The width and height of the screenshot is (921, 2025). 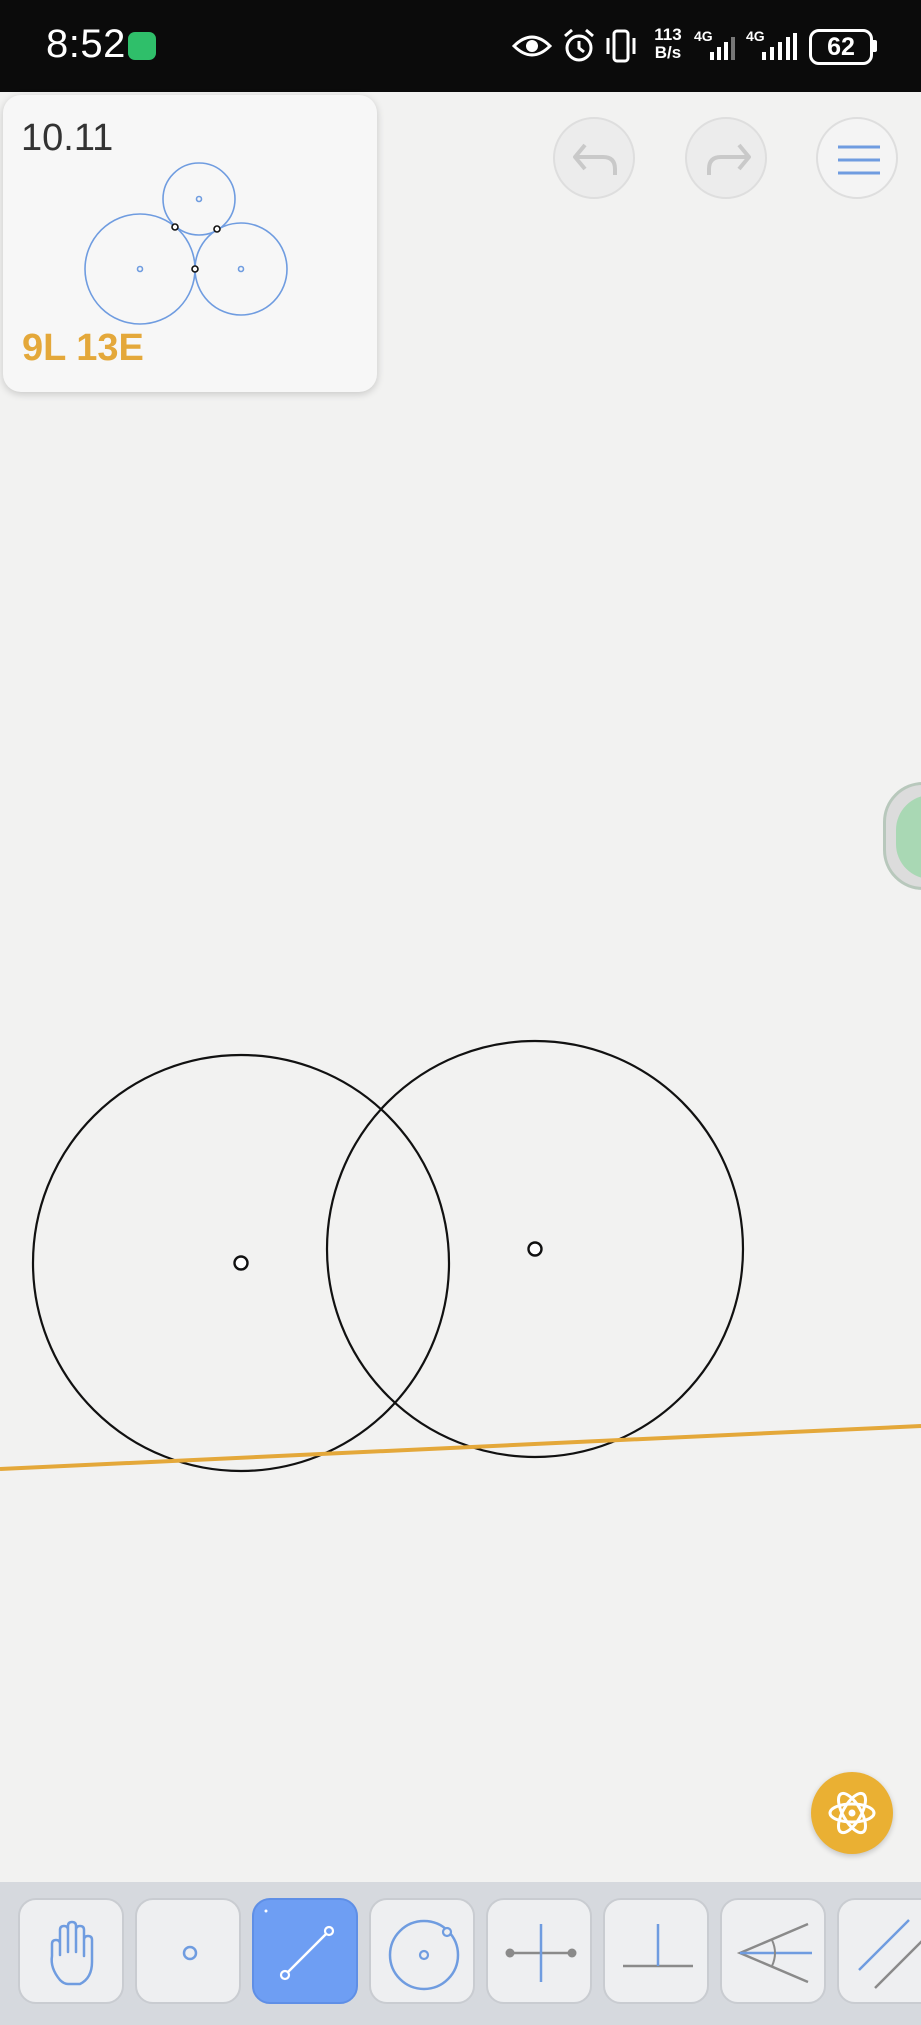 I want to click on circle-left, so click(x=241, y=1263).